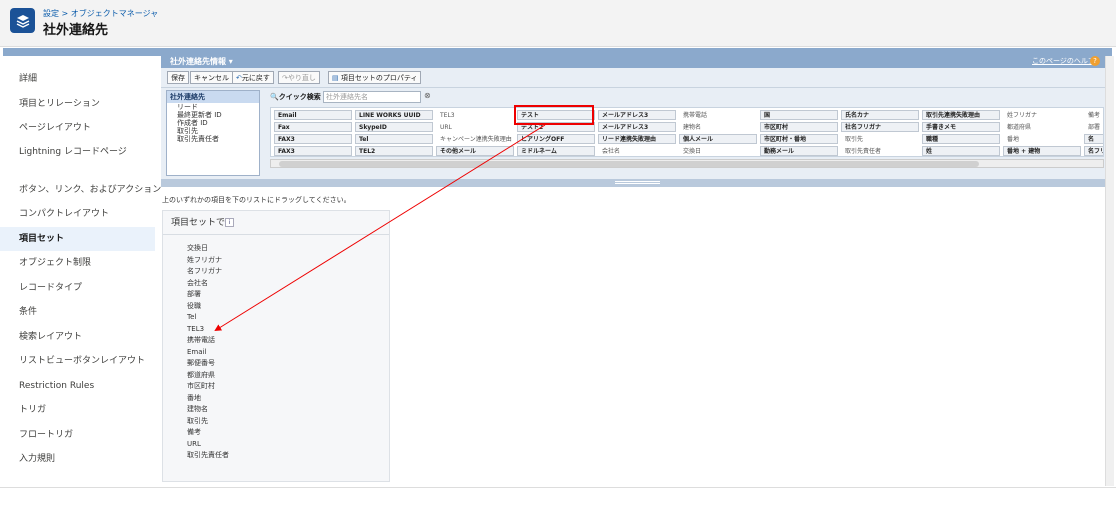 Image resolution: width=1116 pixels, height=515 pixels. I want to click on field-tile: その他メール, so click(475, 151).